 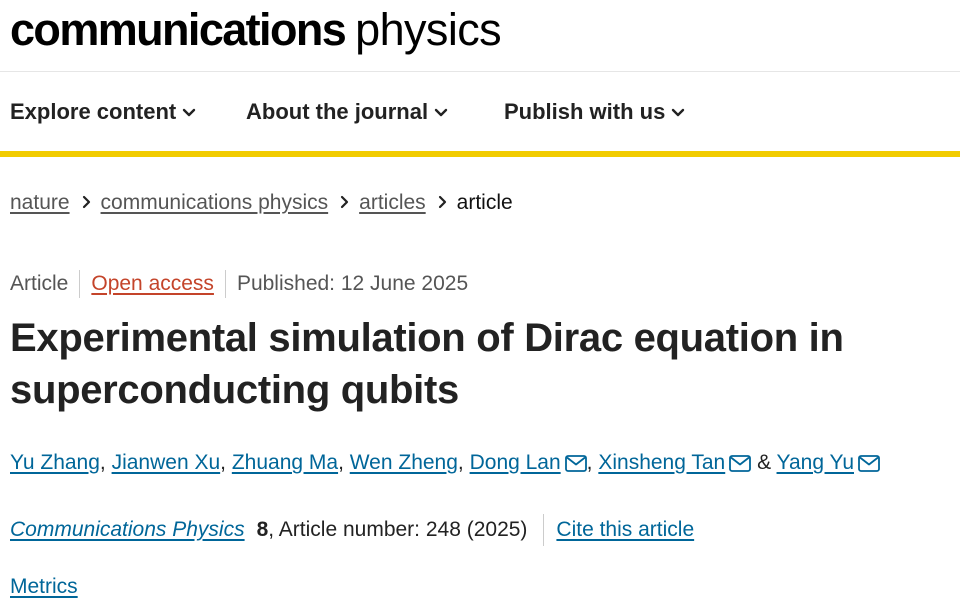 I want to click on author-link: Jianwen Xu, so click(x=166, y=462).